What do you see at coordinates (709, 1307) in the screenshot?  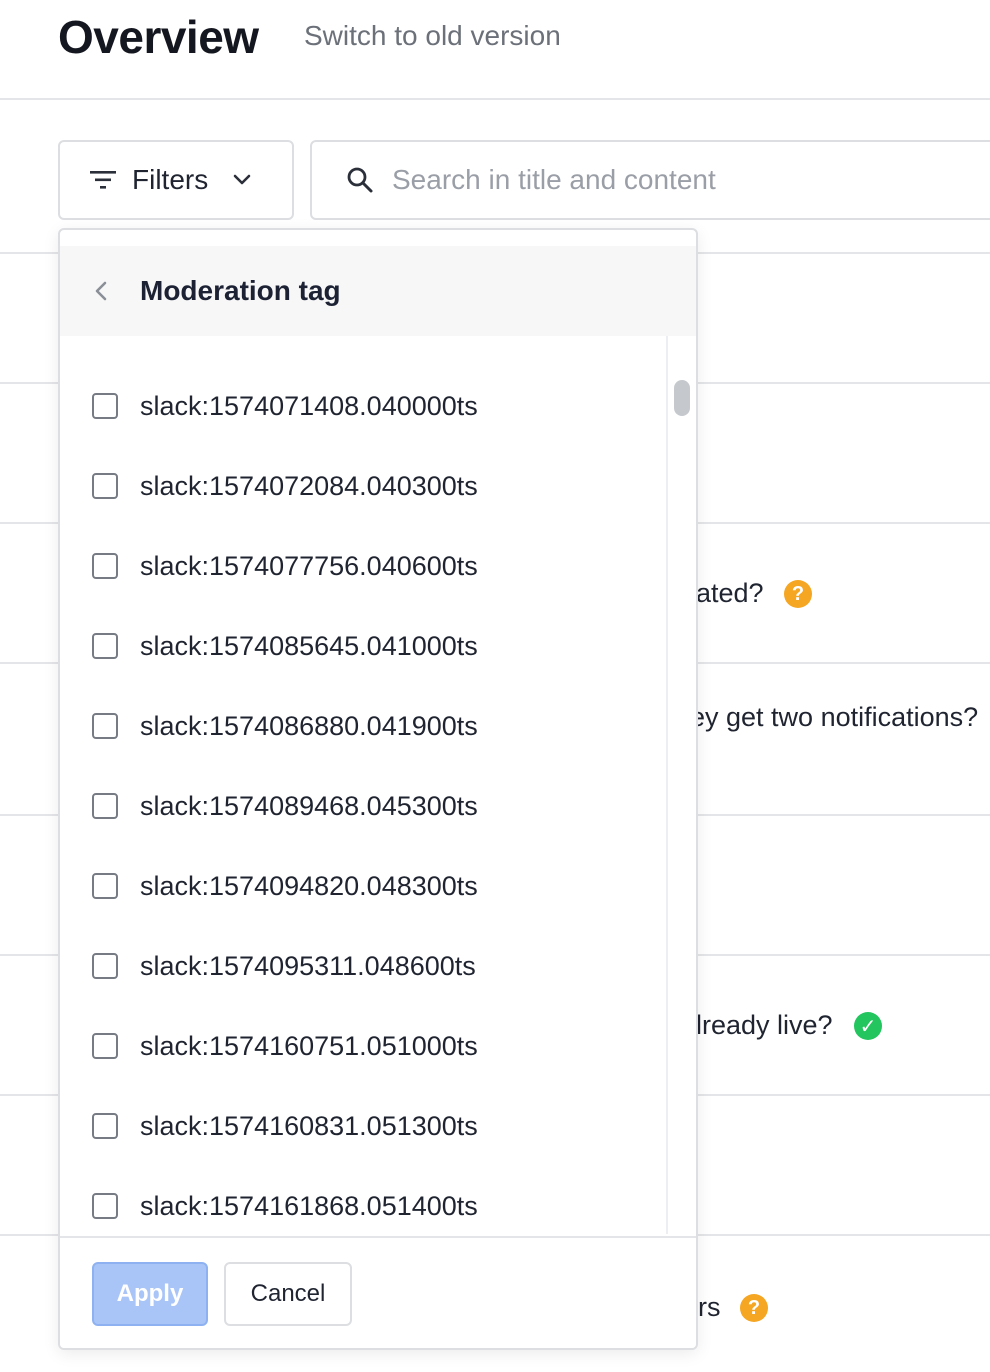 I see `list-item-title: rs` at bounding box center [709, 1307].